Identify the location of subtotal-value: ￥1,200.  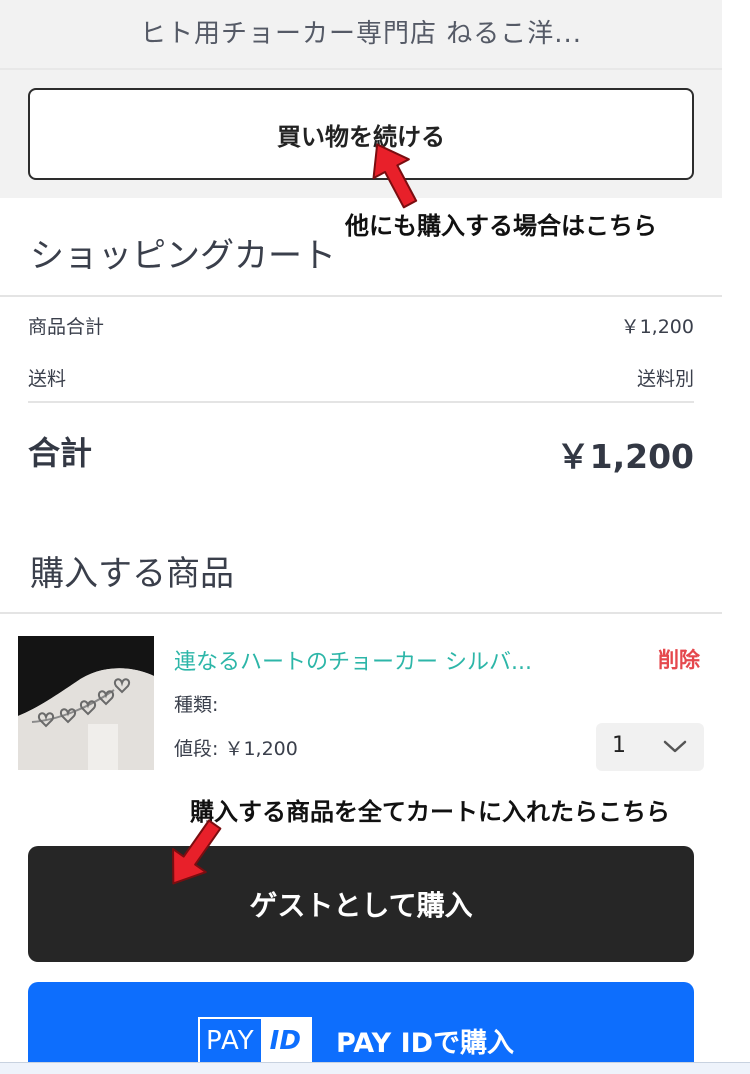
(657, 327).